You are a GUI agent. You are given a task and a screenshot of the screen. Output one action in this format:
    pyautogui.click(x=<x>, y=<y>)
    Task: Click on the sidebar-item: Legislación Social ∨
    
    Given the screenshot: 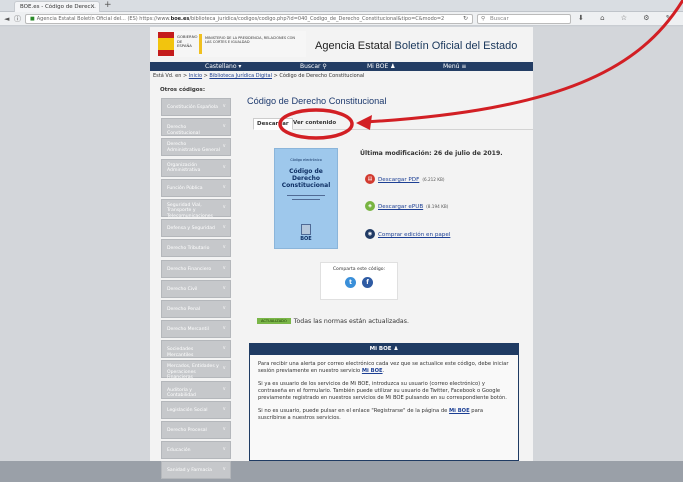 What is the action you would take?
    pyautogui.click(x=196, y=409)
    